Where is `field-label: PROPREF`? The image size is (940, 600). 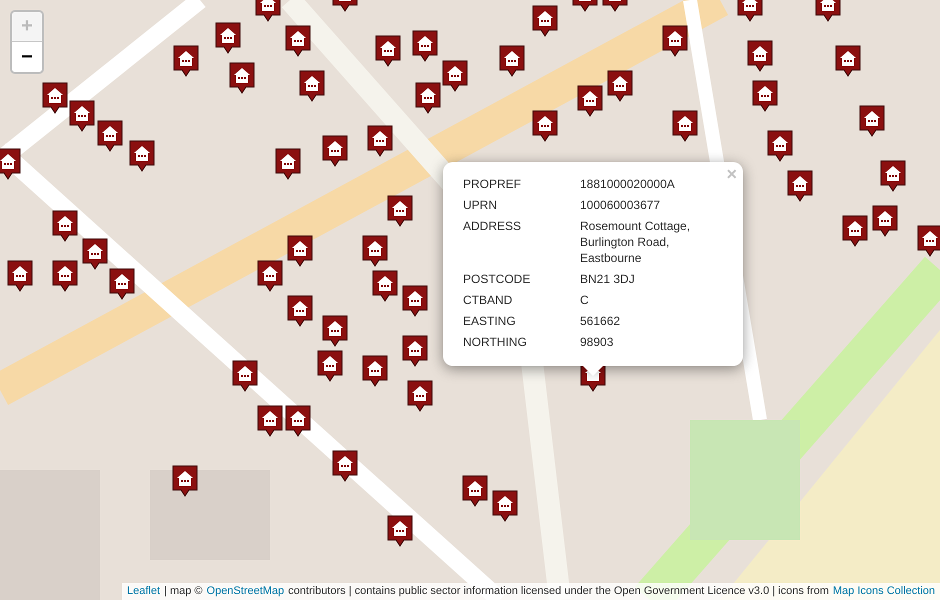
field-label: PROPREF is located at coordinates (492, 184).